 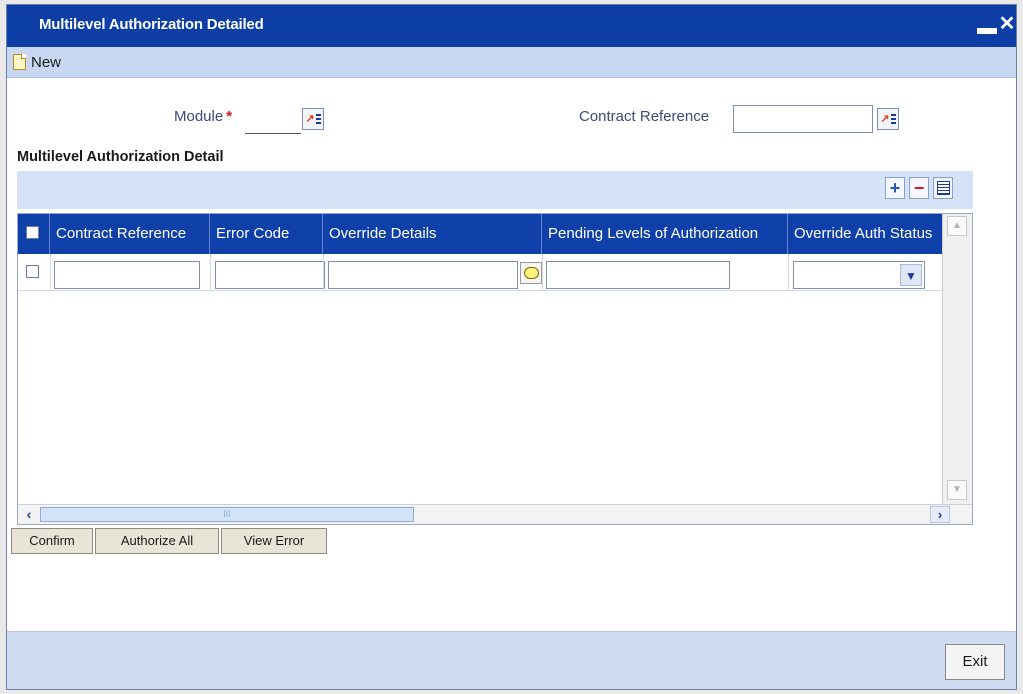 I want to click on minimize-button: ▬, so click(x=987, y=28).